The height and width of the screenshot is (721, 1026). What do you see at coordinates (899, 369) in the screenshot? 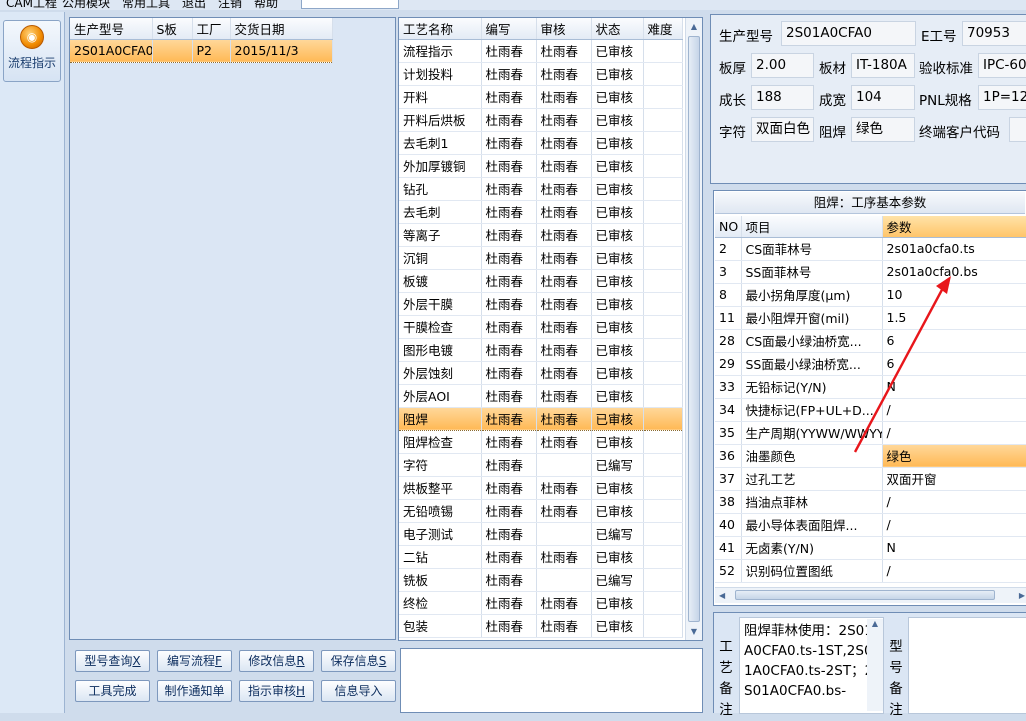
I see `annotation-arrow-line` at bounding box center [899, 369].